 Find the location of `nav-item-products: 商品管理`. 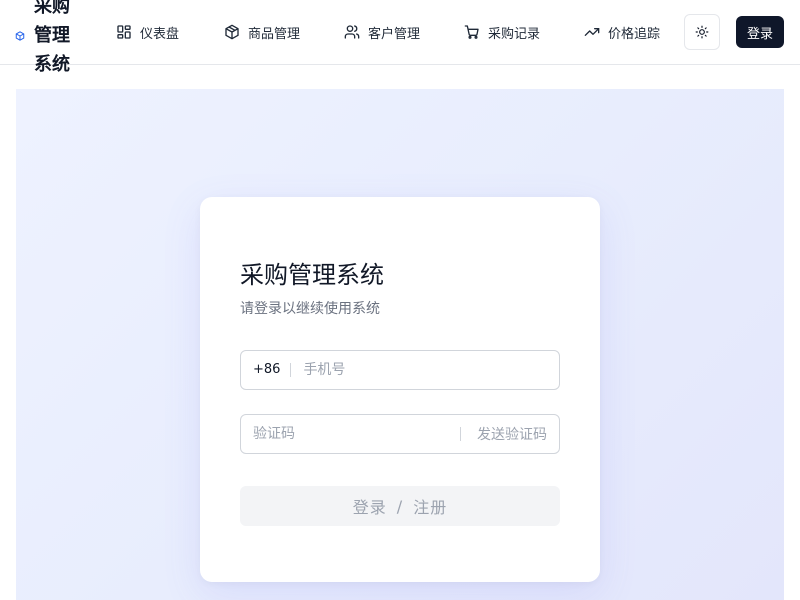

nav-item-products: 商品管理 is located at coordinates (262, 32).